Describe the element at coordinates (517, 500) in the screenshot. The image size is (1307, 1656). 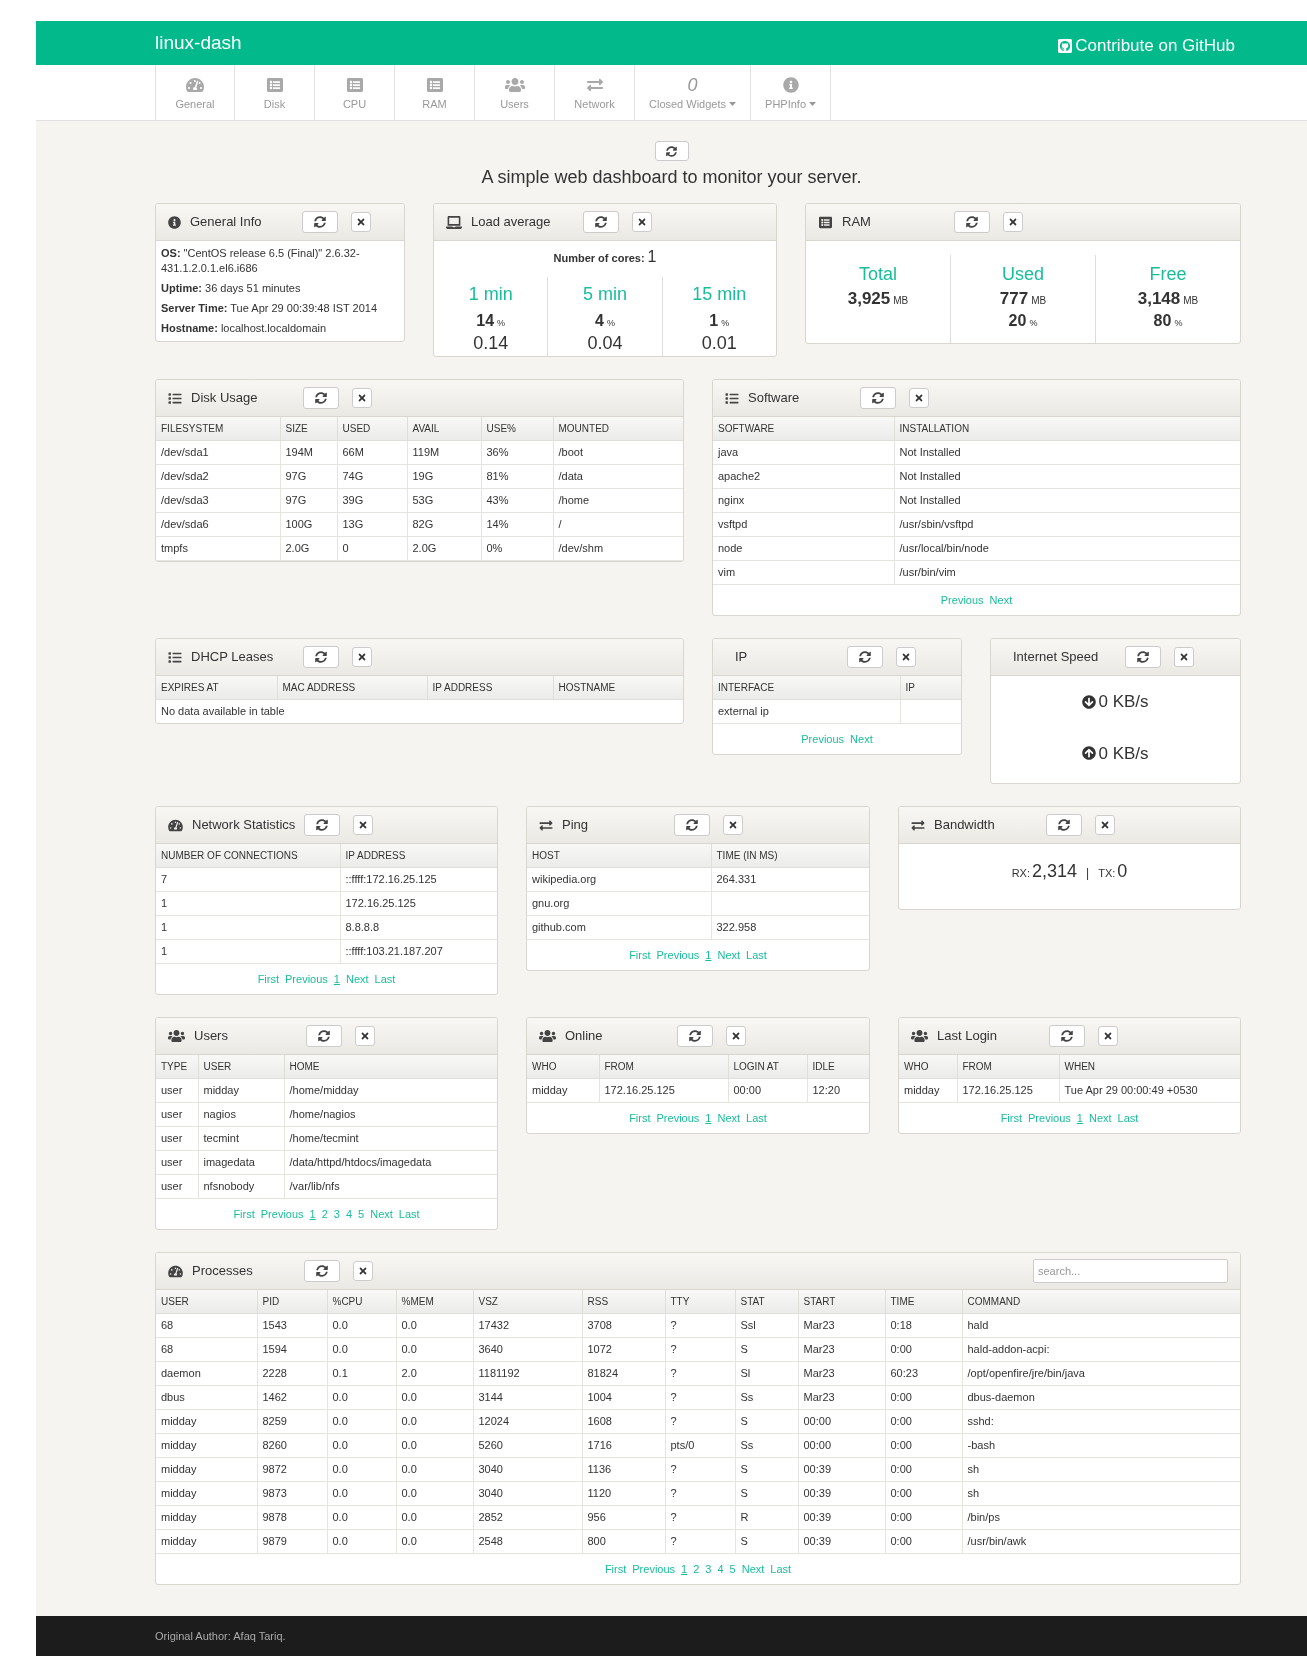
I see `table-cell: 43%` at that location.